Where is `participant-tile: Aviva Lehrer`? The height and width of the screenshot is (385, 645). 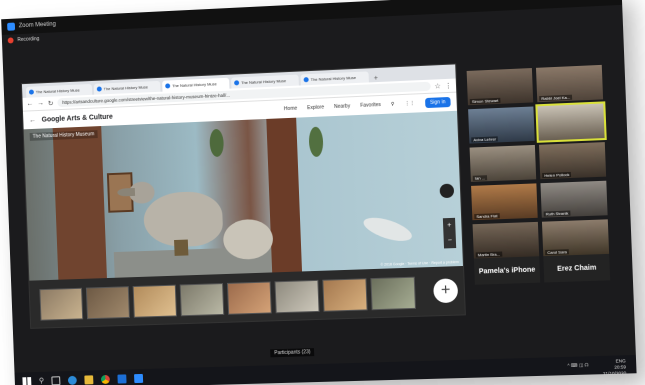 participant-tile: Aviva Lehrer is located at coordinates (501, 124).